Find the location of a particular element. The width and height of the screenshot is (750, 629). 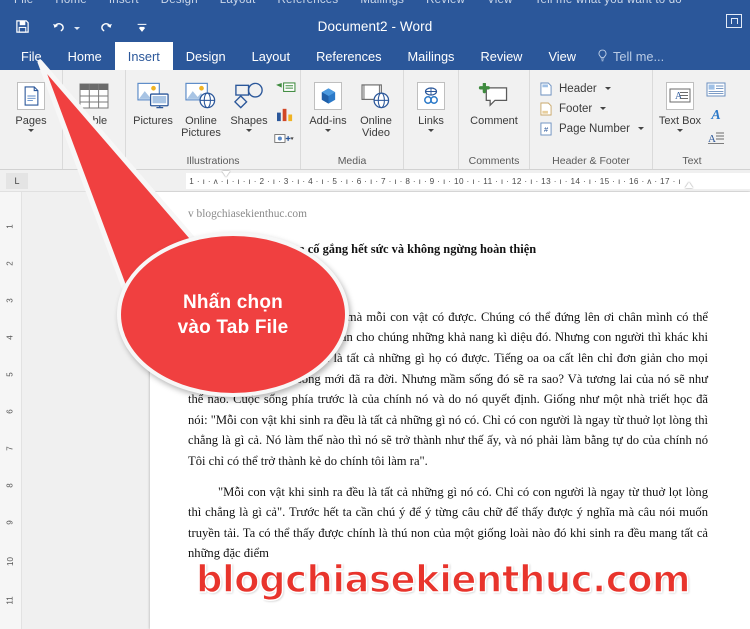

pages-dropdown-icon is located at coordinates (31, 130).